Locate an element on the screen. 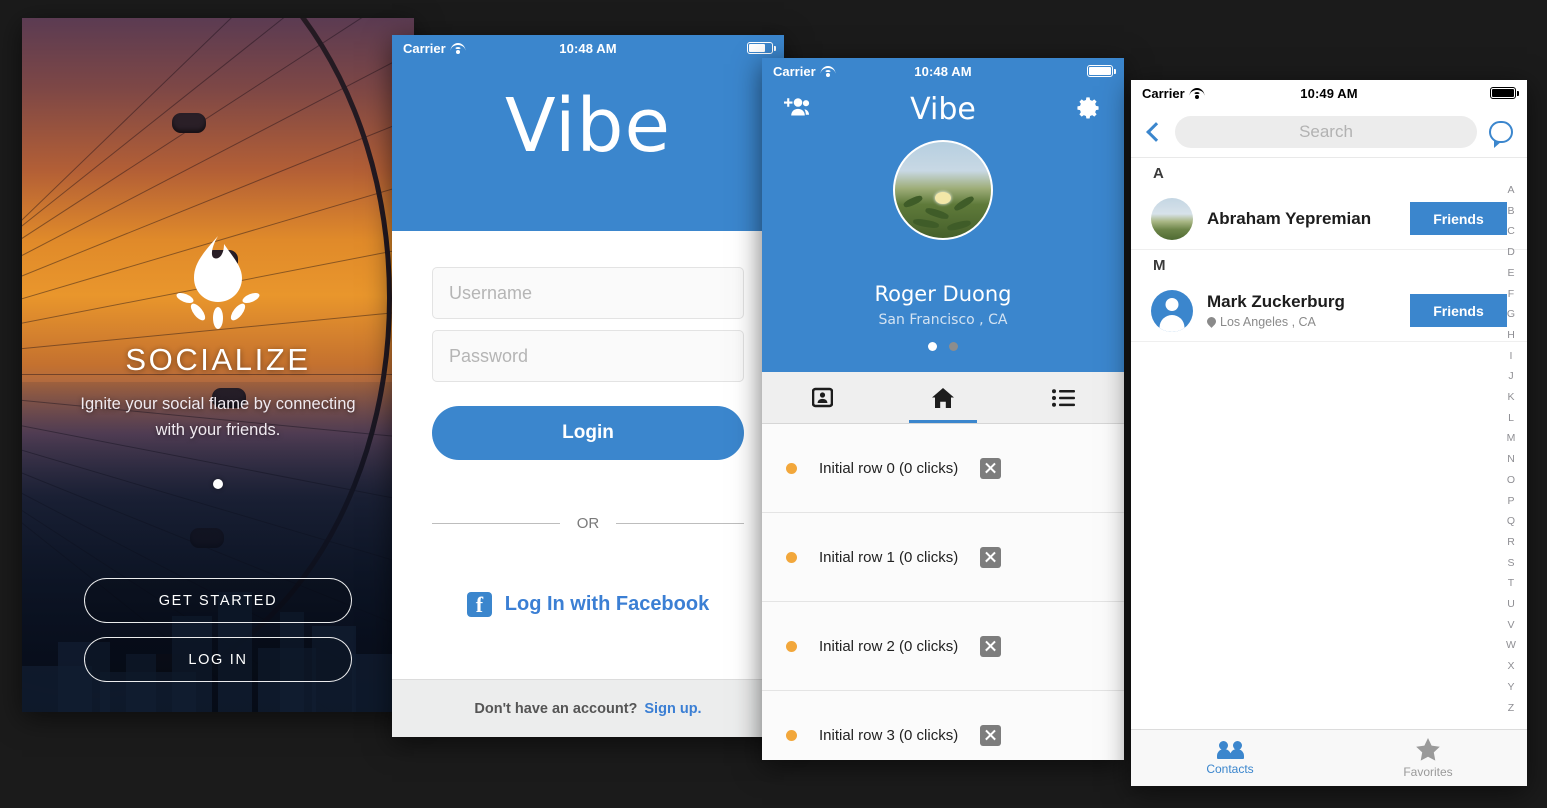 This screenshot has width=1547, height=808. tab-contacts: Contacts is located at coordinates (1230, 758).